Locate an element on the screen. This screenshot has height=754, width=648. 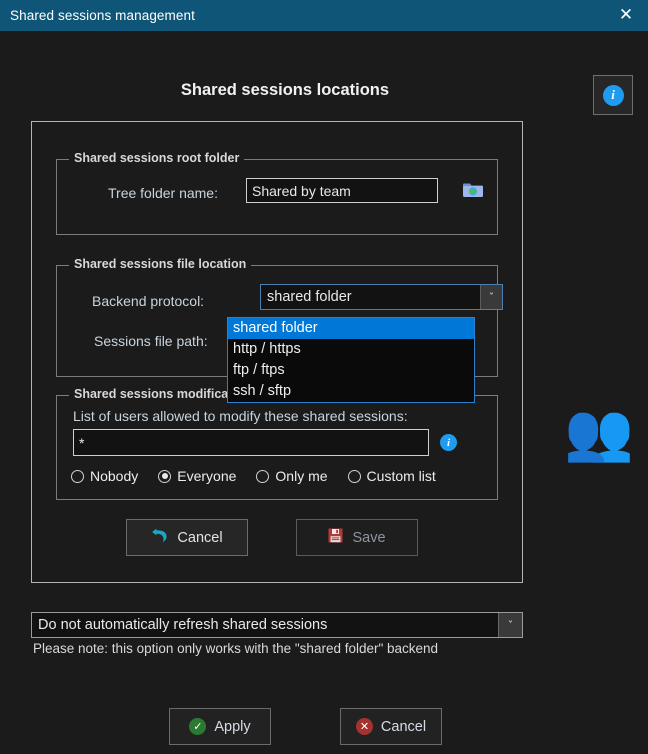
radio-only-me: Only me is located at coordinates (292, 476).